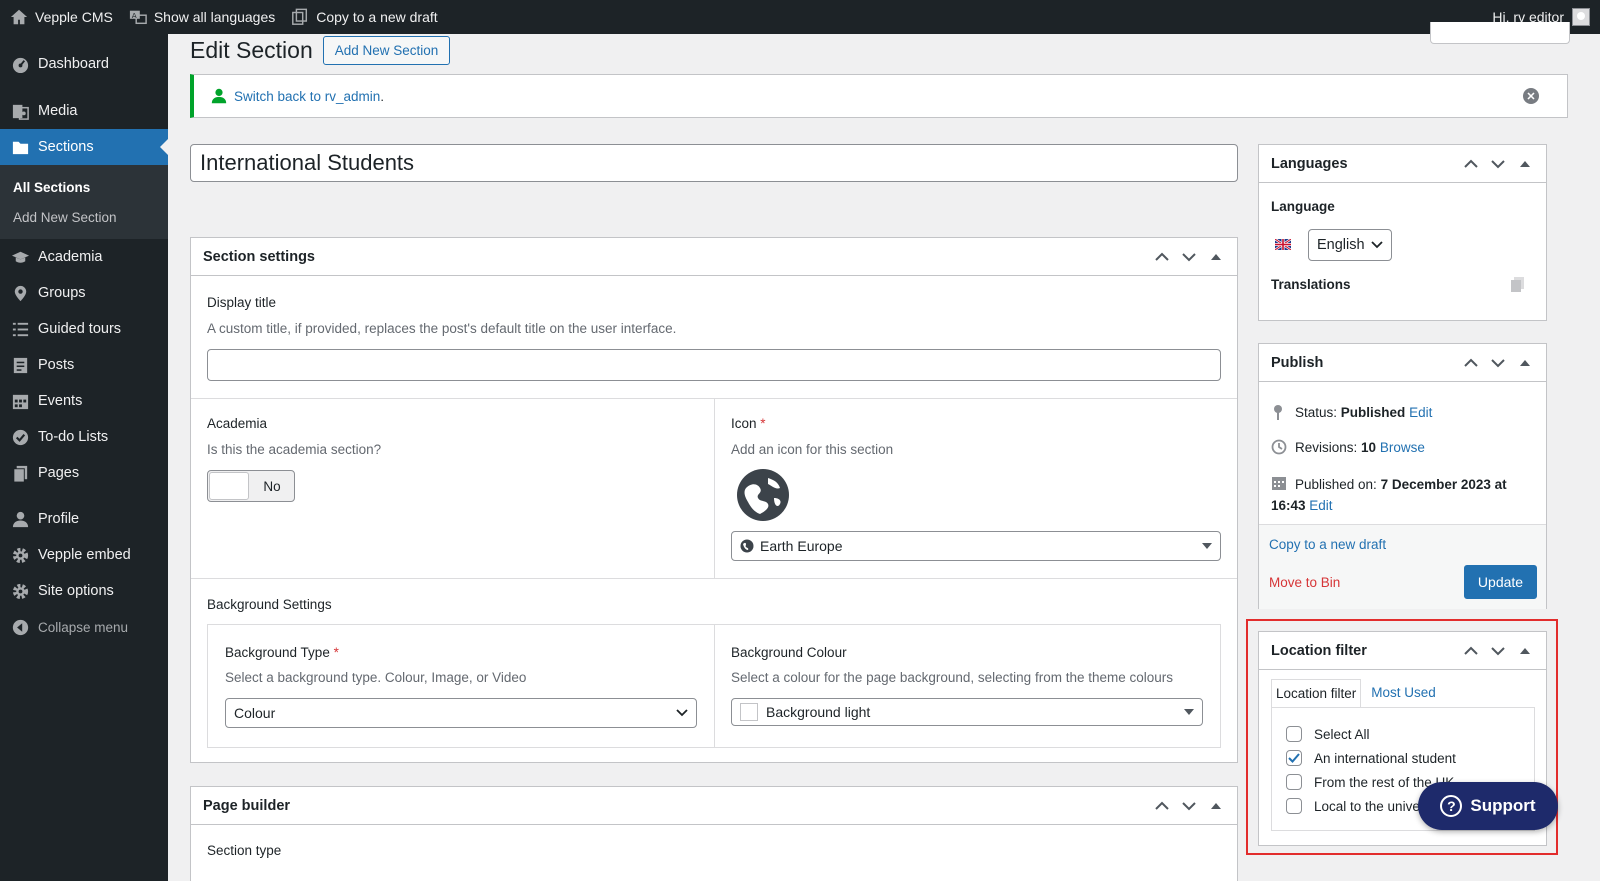  What do you see at coordinates (73, 64) in the screenshot?
I see `menu-dashboard-label: Dashboard` at bounding box center [73, 64].